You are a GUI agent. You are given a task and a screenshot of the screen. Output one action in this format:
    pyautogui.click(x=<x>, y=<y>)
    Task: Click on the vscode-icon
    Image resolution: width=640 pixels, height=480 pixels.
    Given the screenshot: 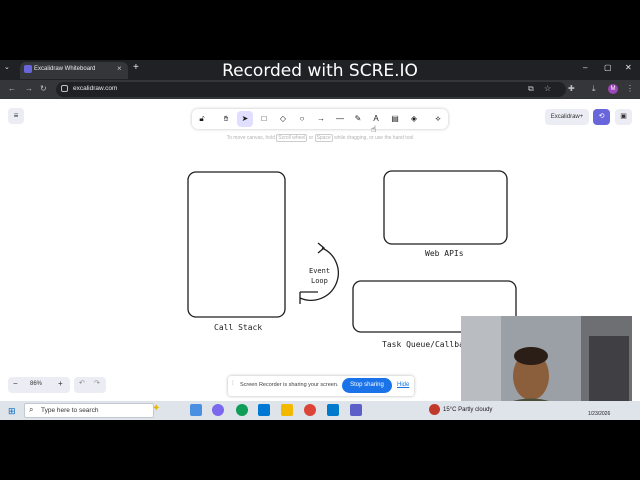 What is the action you would take?
    pyautogui.click(x=333, y=410)
    